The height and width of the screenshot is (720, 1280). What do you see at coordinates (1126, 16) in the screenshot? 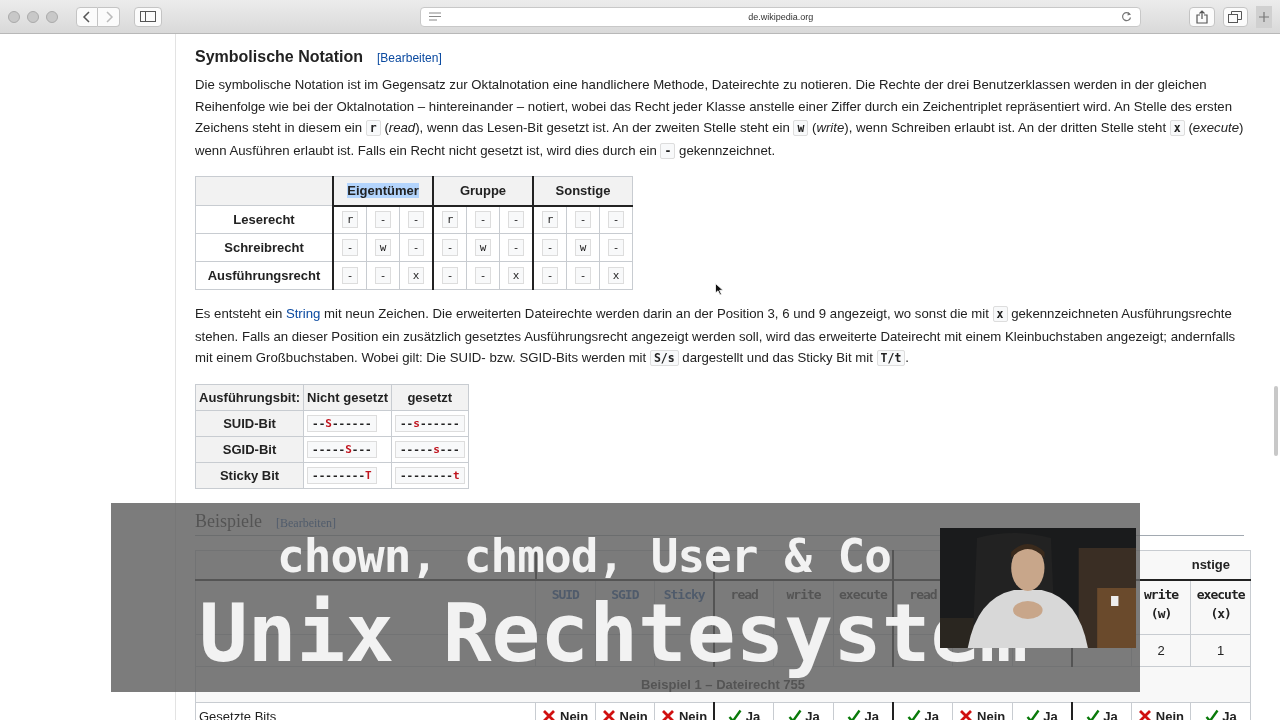
I see `reload-icon` at bounding box center [1126, 16].